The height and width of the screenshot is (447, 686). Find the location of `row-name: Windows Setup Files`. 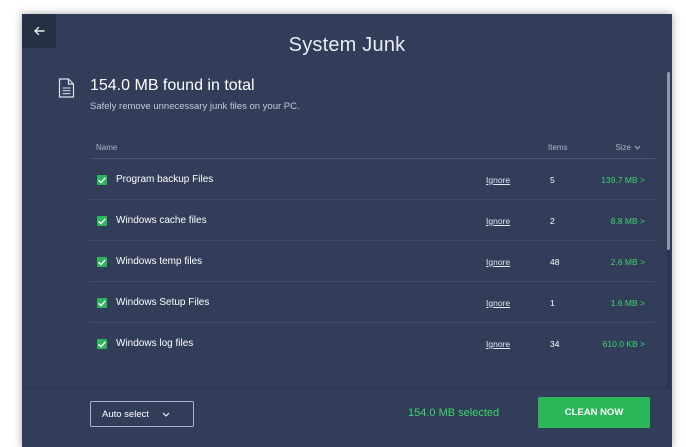

row-name: Windows Setup Files is located at coordinates (163, 302).